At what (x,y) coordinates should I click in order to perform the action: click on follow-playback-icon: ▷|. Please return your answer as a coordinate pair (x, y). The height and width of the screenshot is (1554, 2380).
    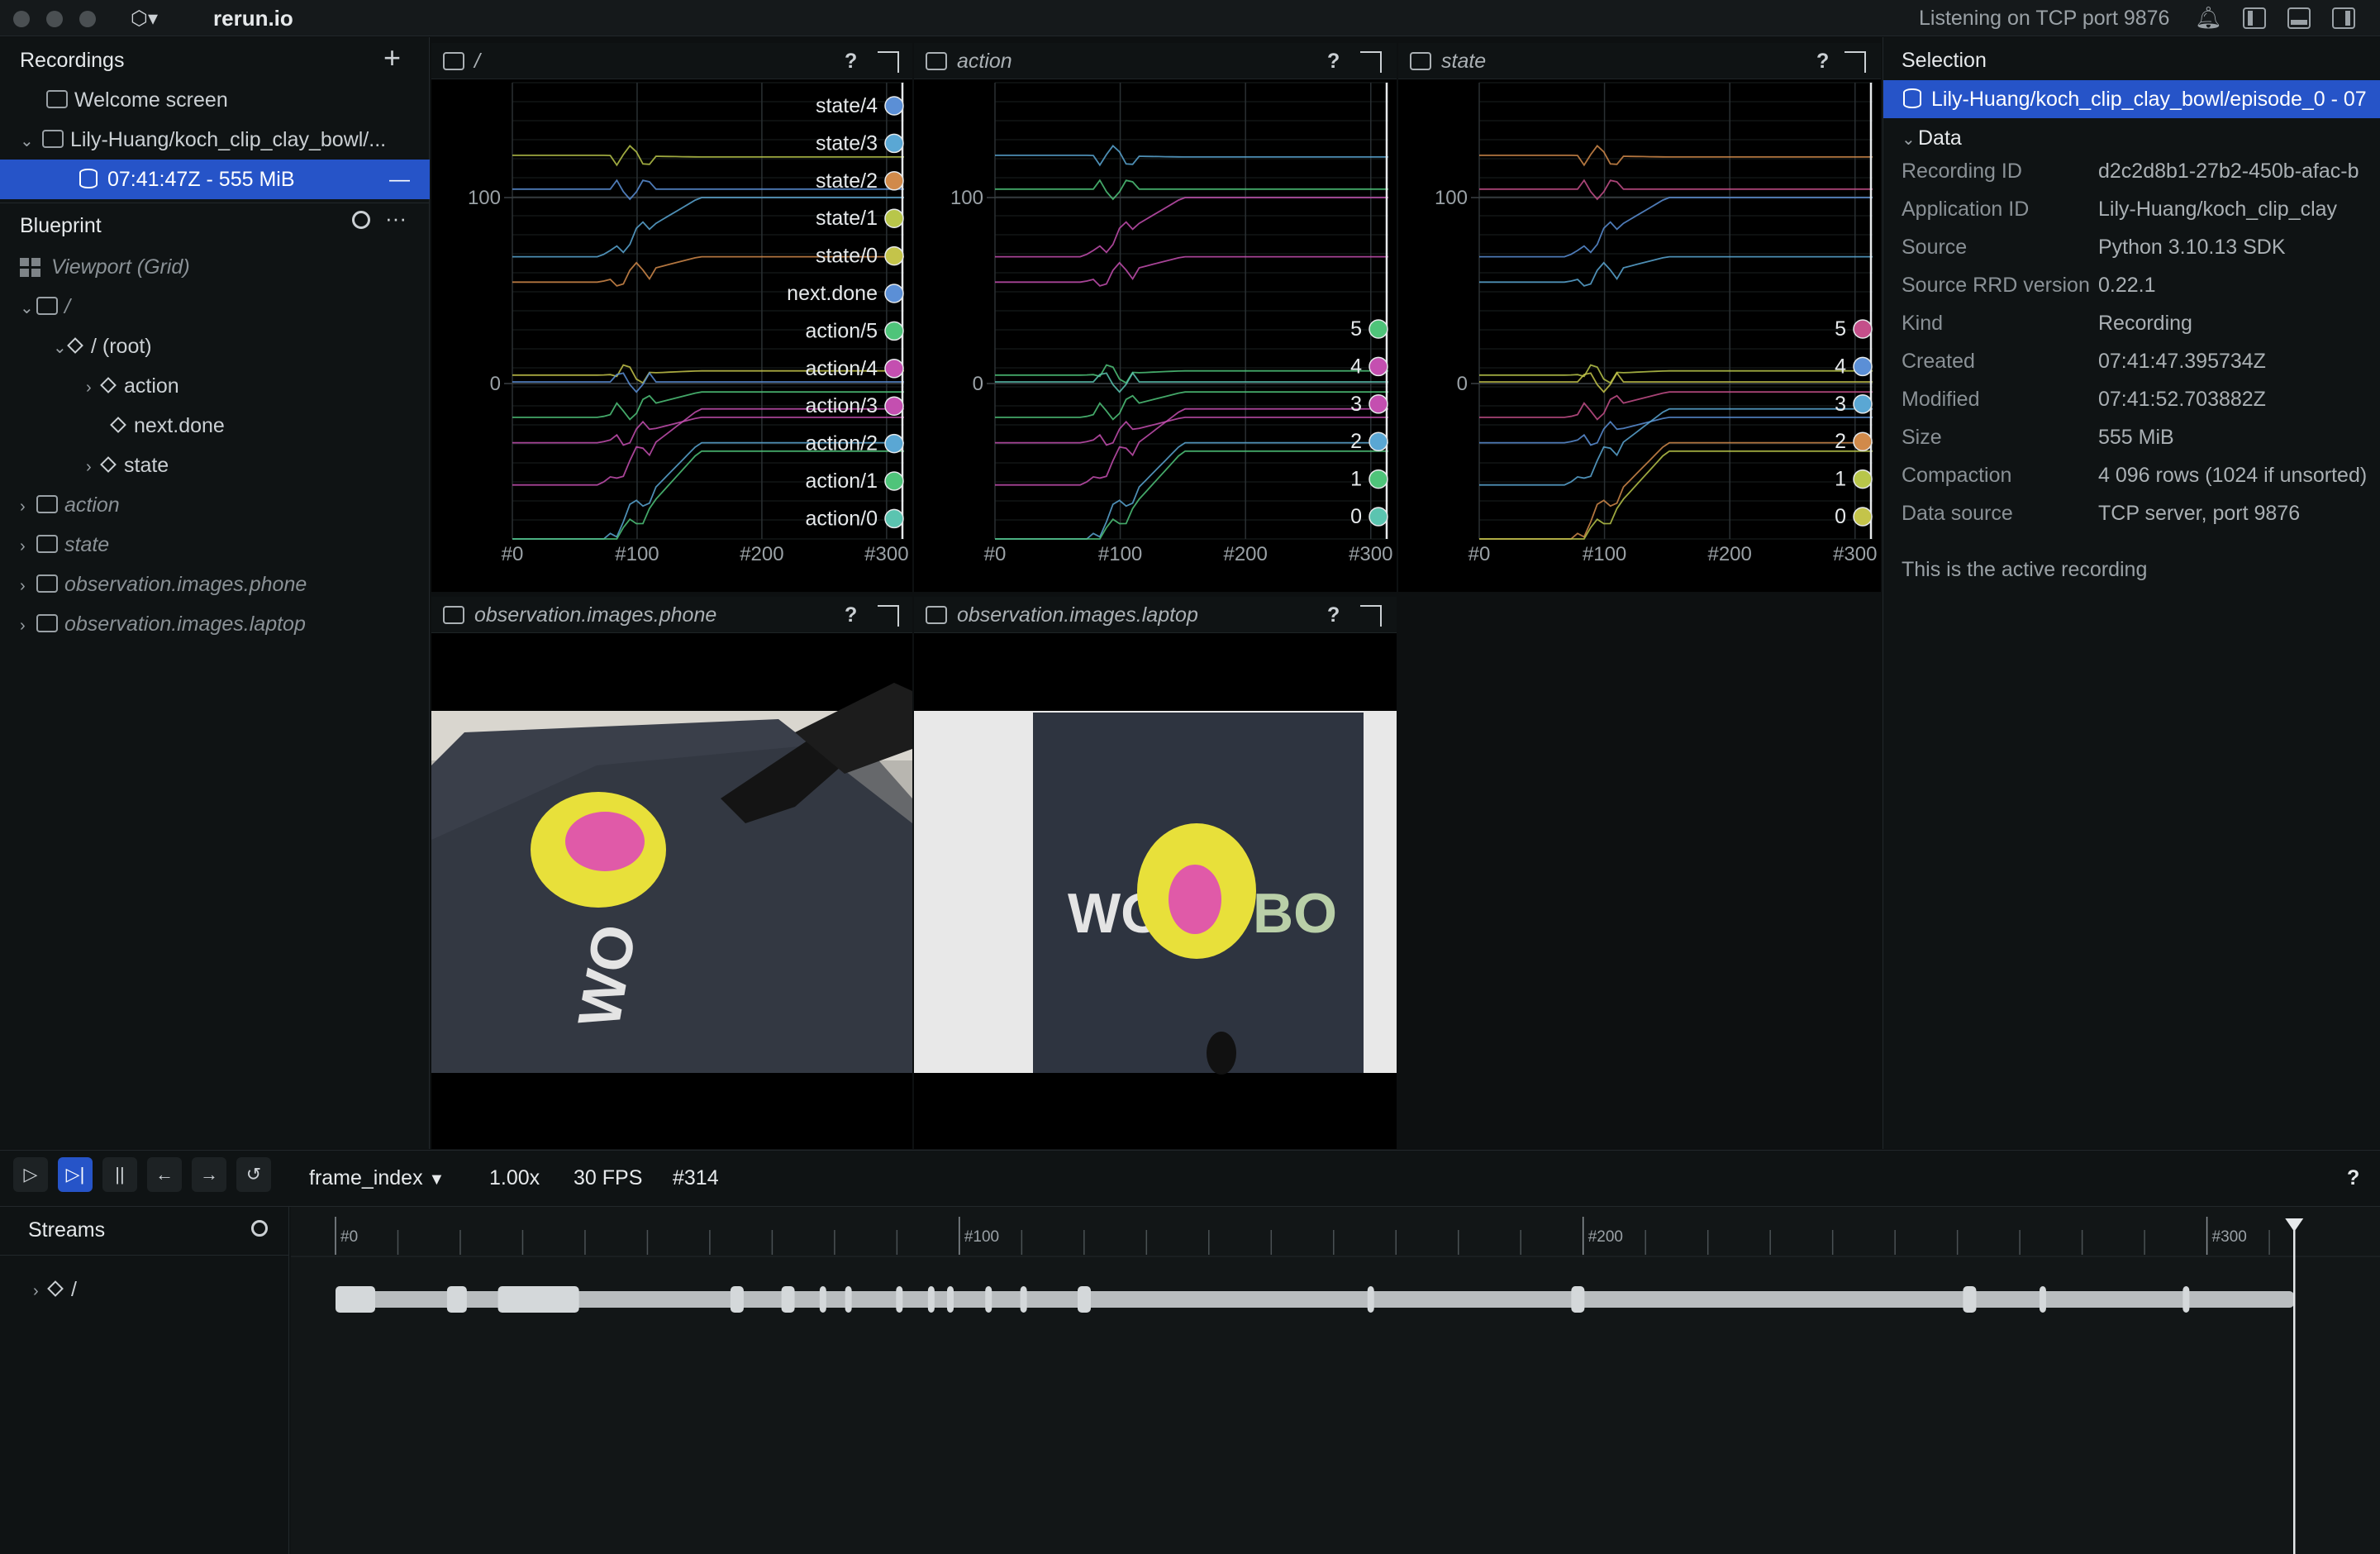
    Looking at the image, I should click on (75, 1174).